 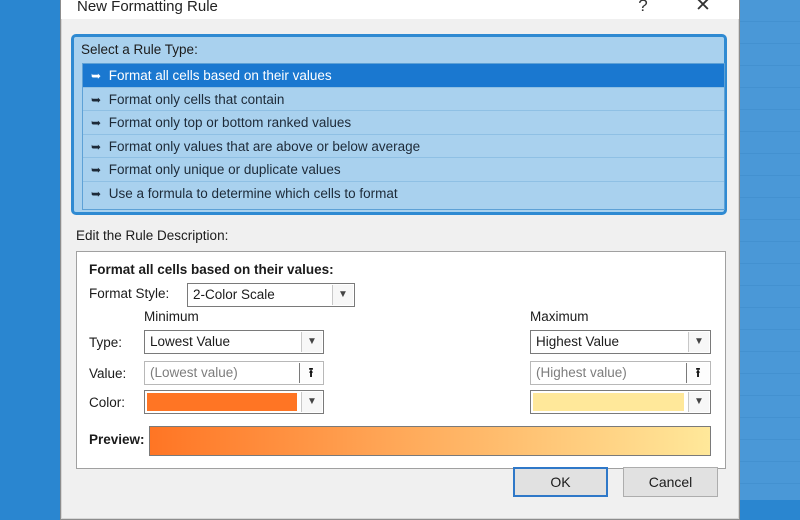 What do you see at coordinates (430, 441) in the screenshot?
I see `color-scale-preview` at bounding box center [430, 441].